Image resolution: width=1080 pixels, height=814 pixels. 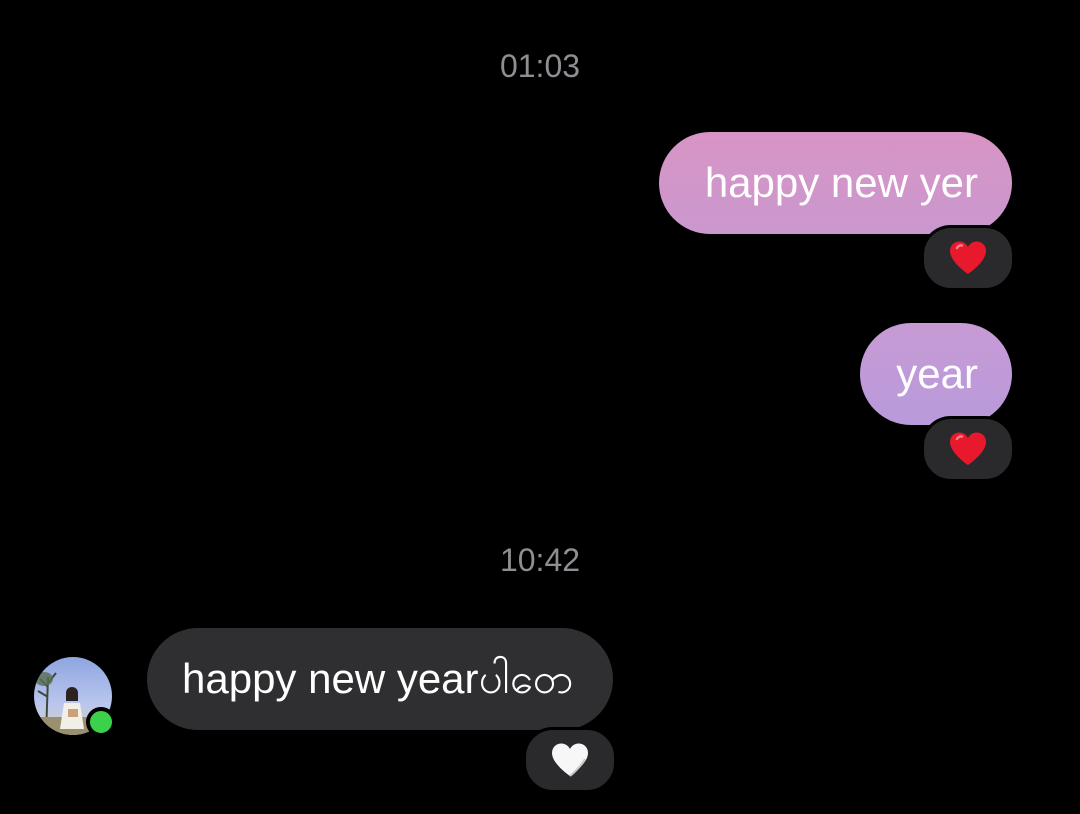 What do you see at coordinates (101, 722) in the screenshot?
I see `online-status-indicator` at bounding box center [101, 722].